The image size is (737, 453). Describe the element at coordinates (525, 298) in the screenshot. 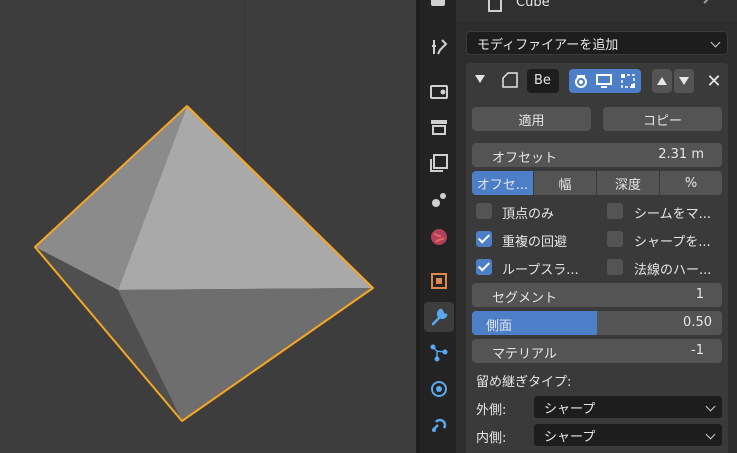

I see `segments-label: セグメント` at that location.